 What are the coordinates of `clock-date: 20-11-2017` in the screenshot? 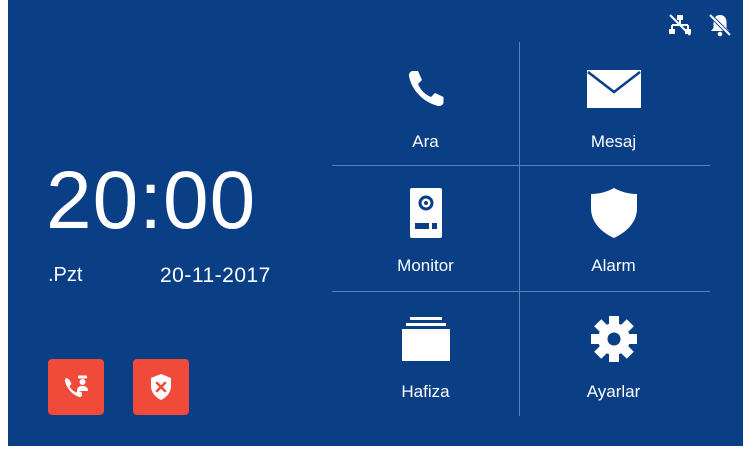 It's located at (215, 275).